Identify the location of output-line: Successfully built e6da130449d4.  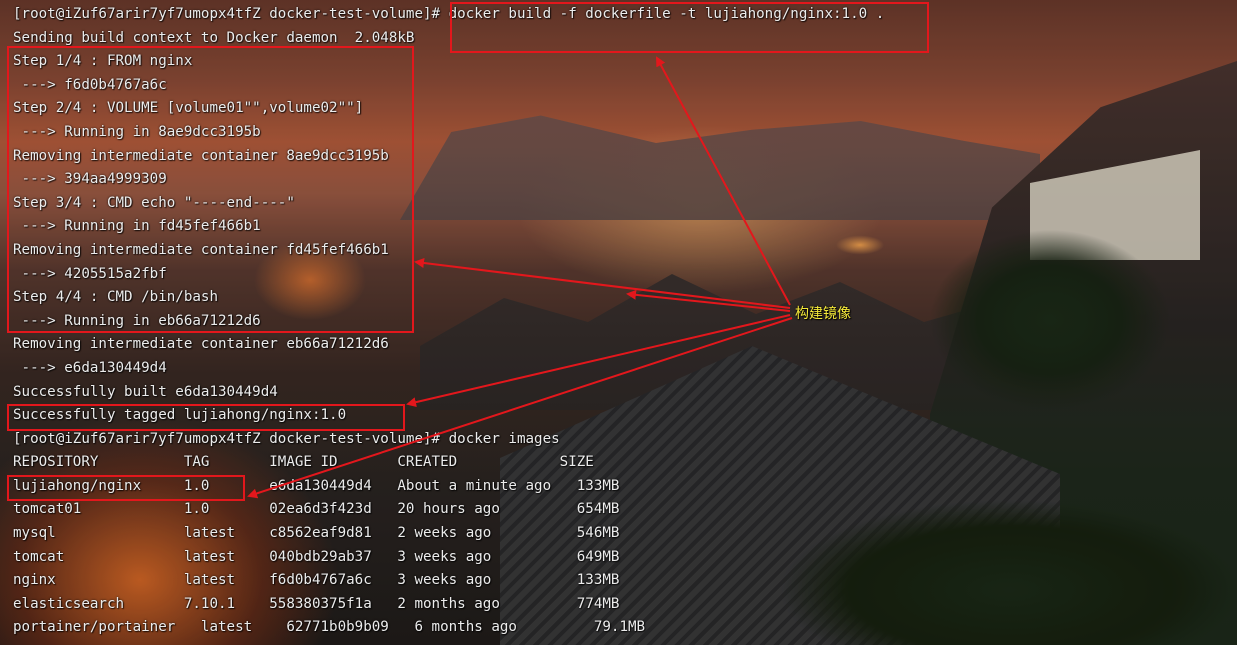
(145, 391).